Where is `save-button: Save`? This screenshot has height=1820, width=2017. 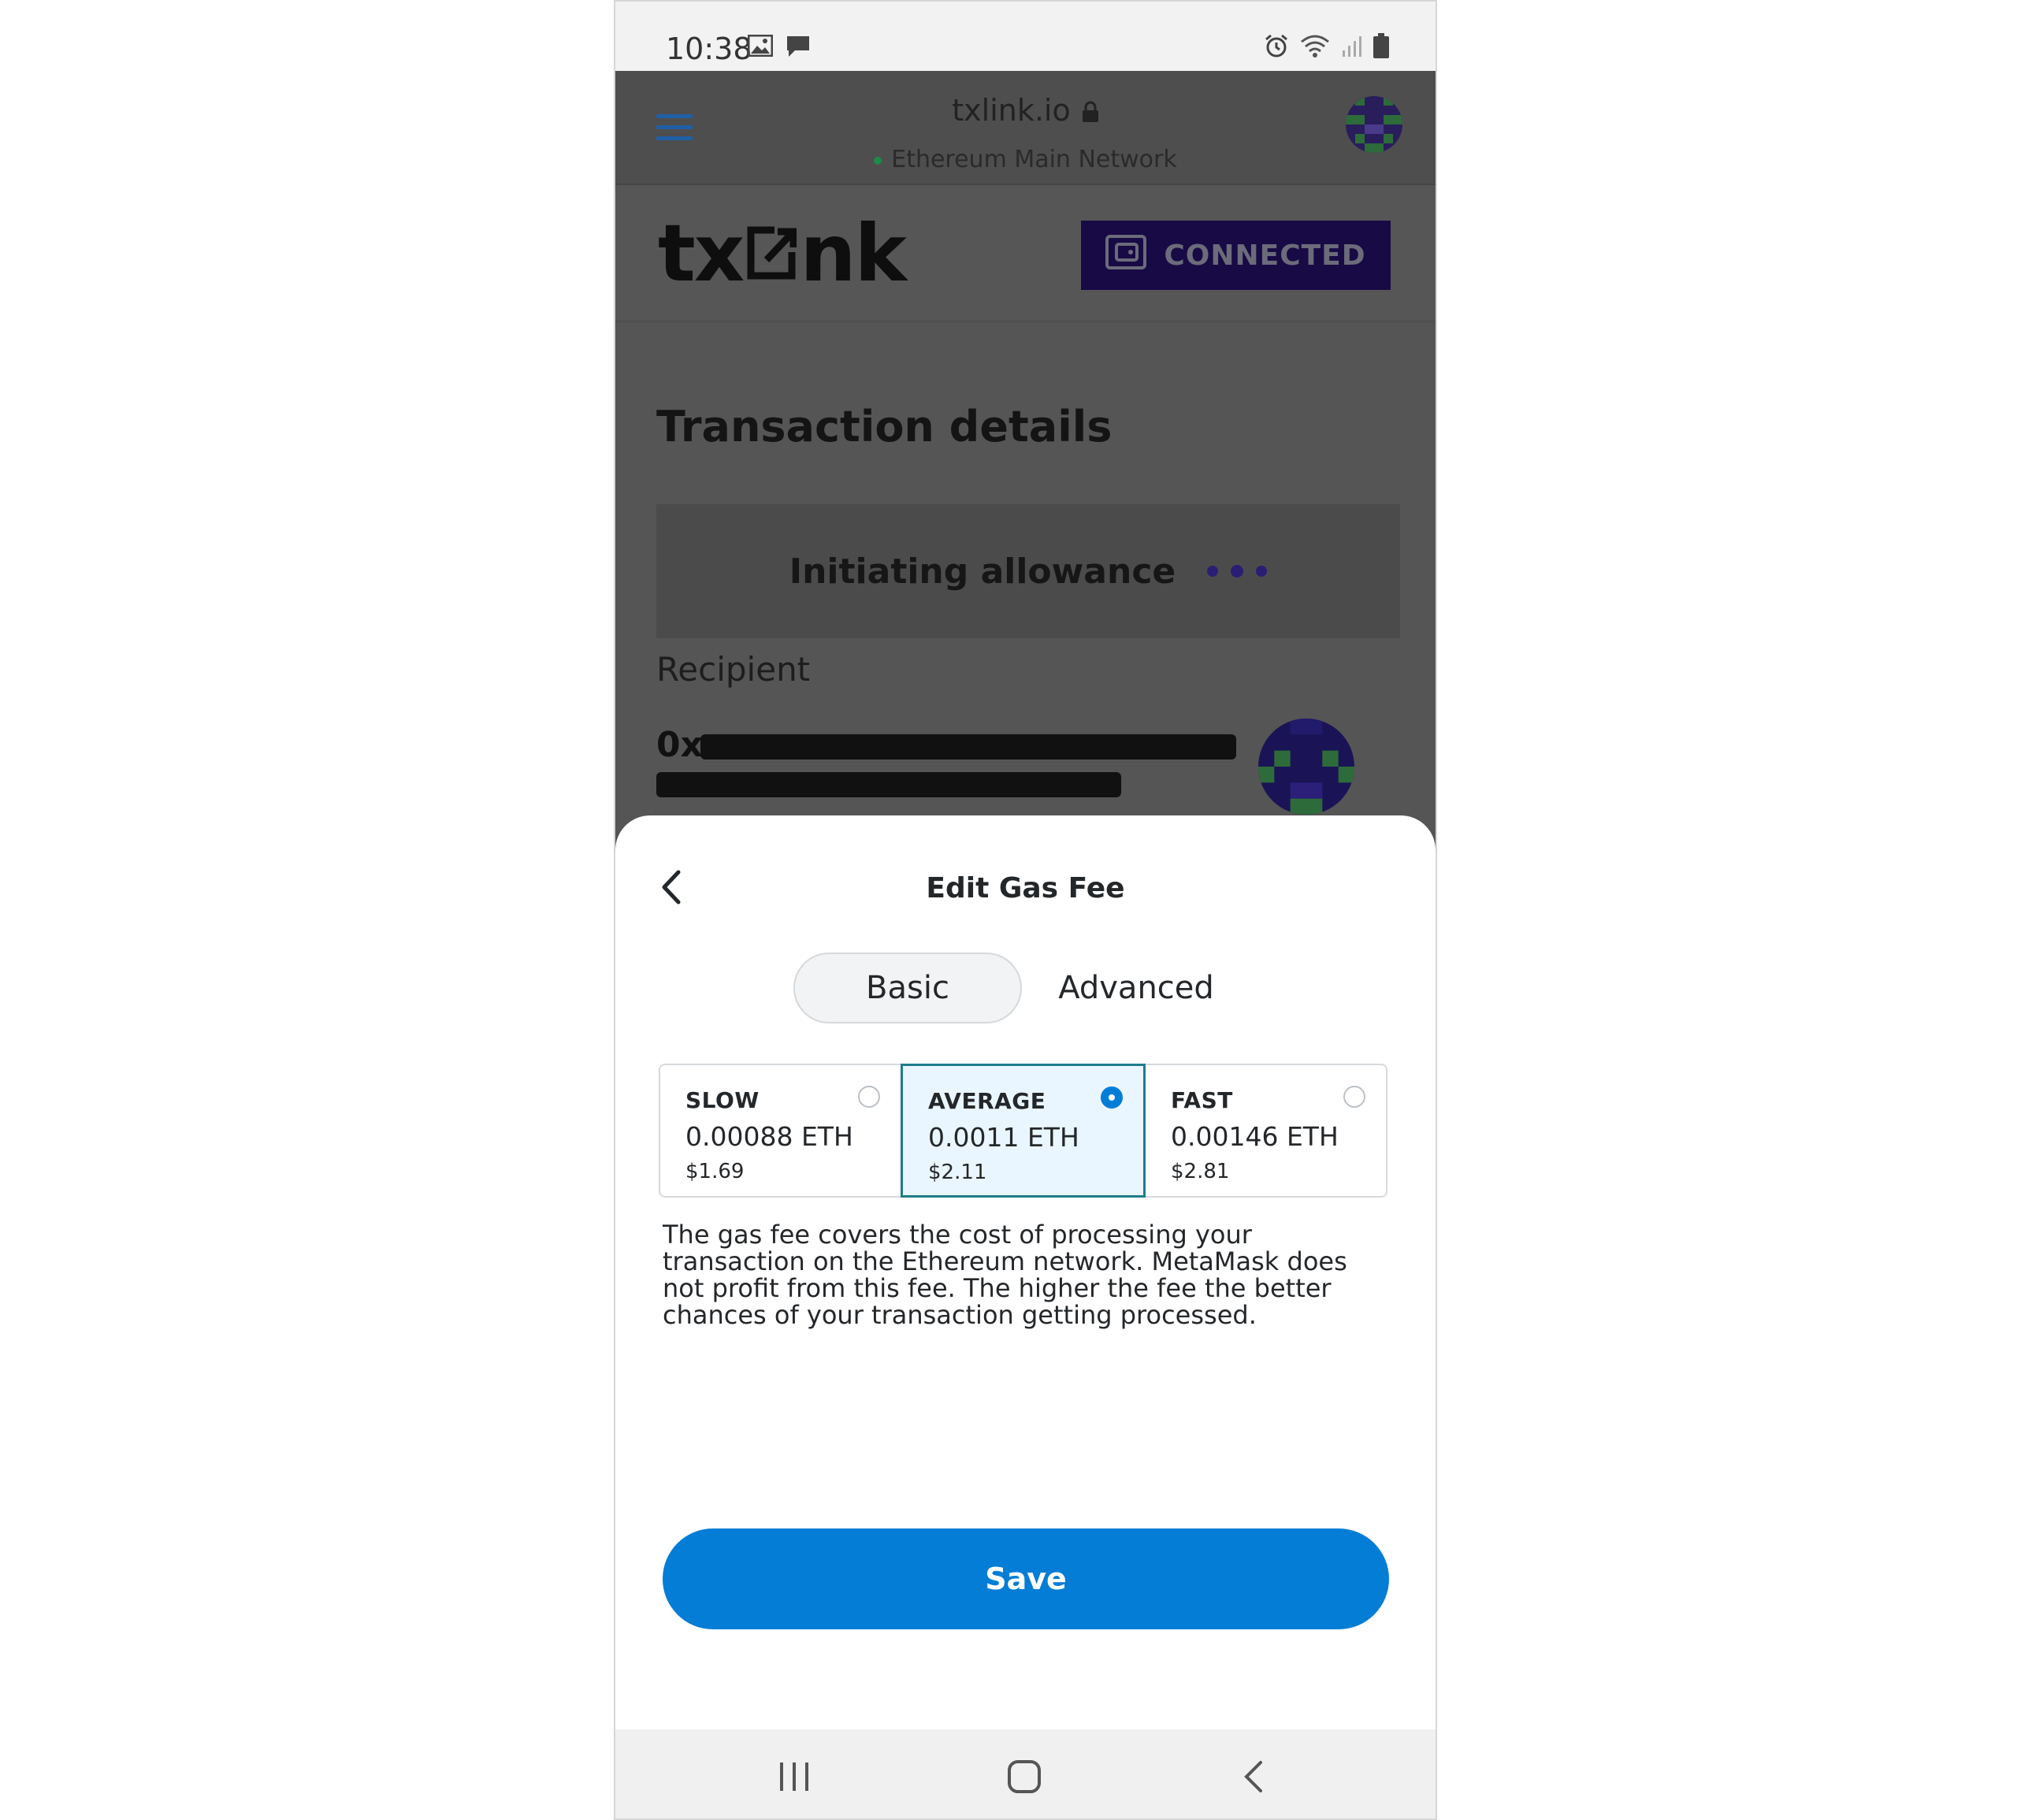
save-button: Save is located at coordinates (1026, 1578).